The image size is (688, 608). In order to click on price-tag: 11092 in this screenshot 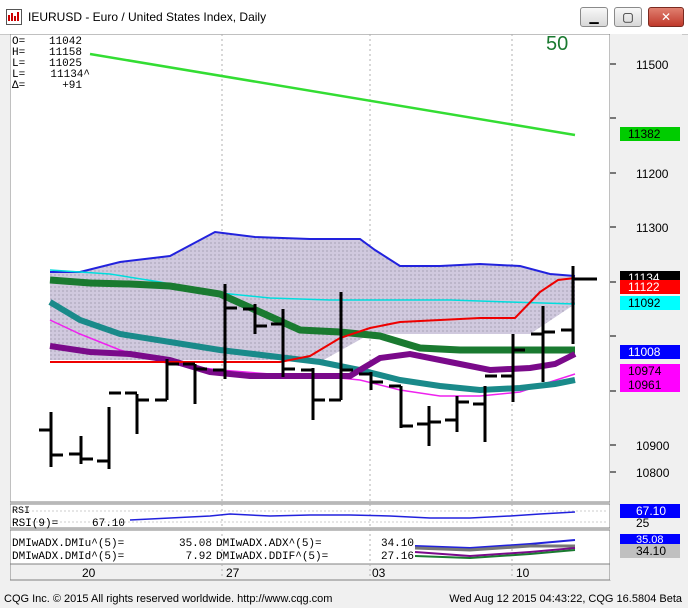, I will do `click(644, 303)`.